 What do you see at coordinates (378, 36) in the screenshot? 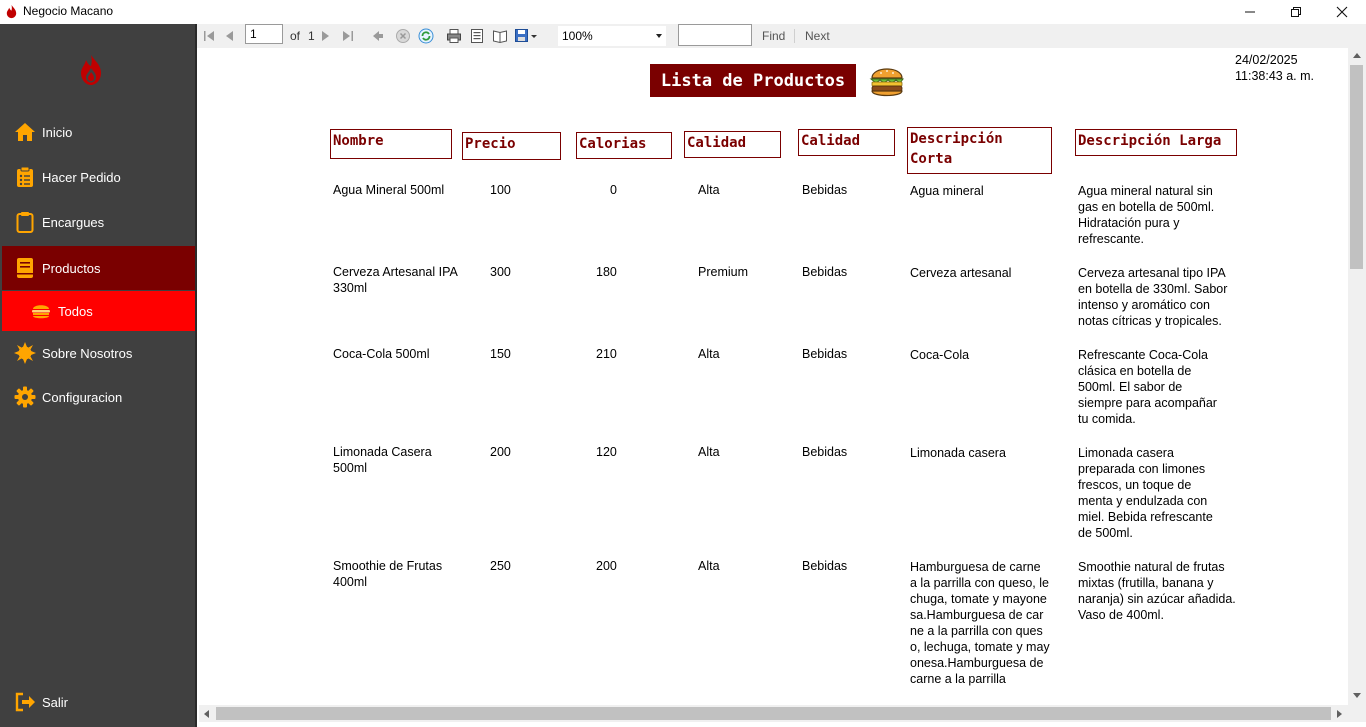
I see `back-icon` at bounding box center [378, 36].